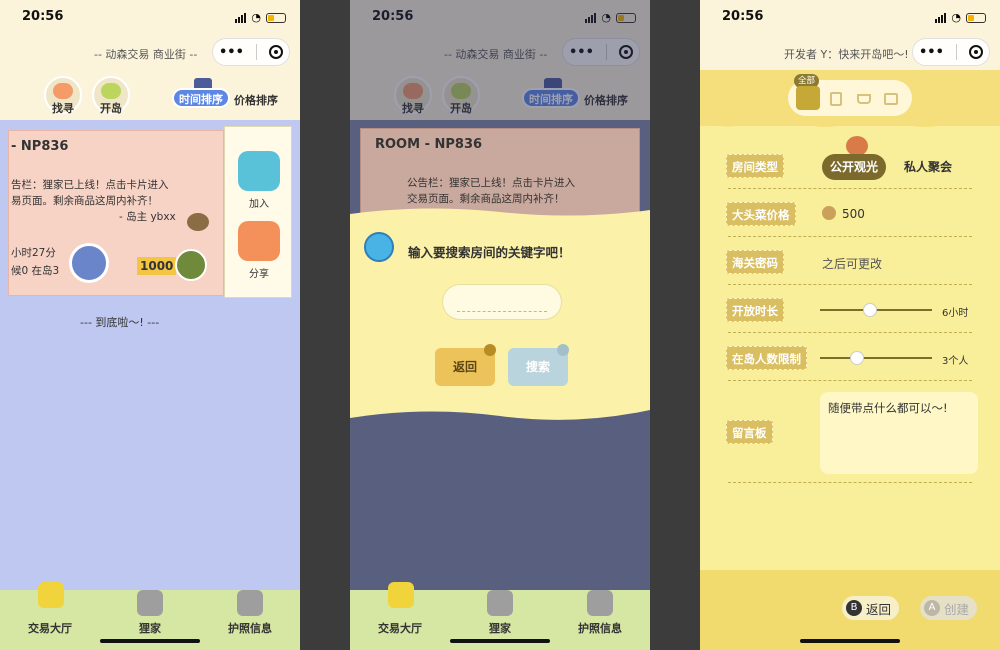 Image resolution: width=1000 pixels, height=650 pixels. What do you see at coordinates (157, 266) in the screenshot?
I see `turnip-price: 1000` at bounding box center [157, 266].